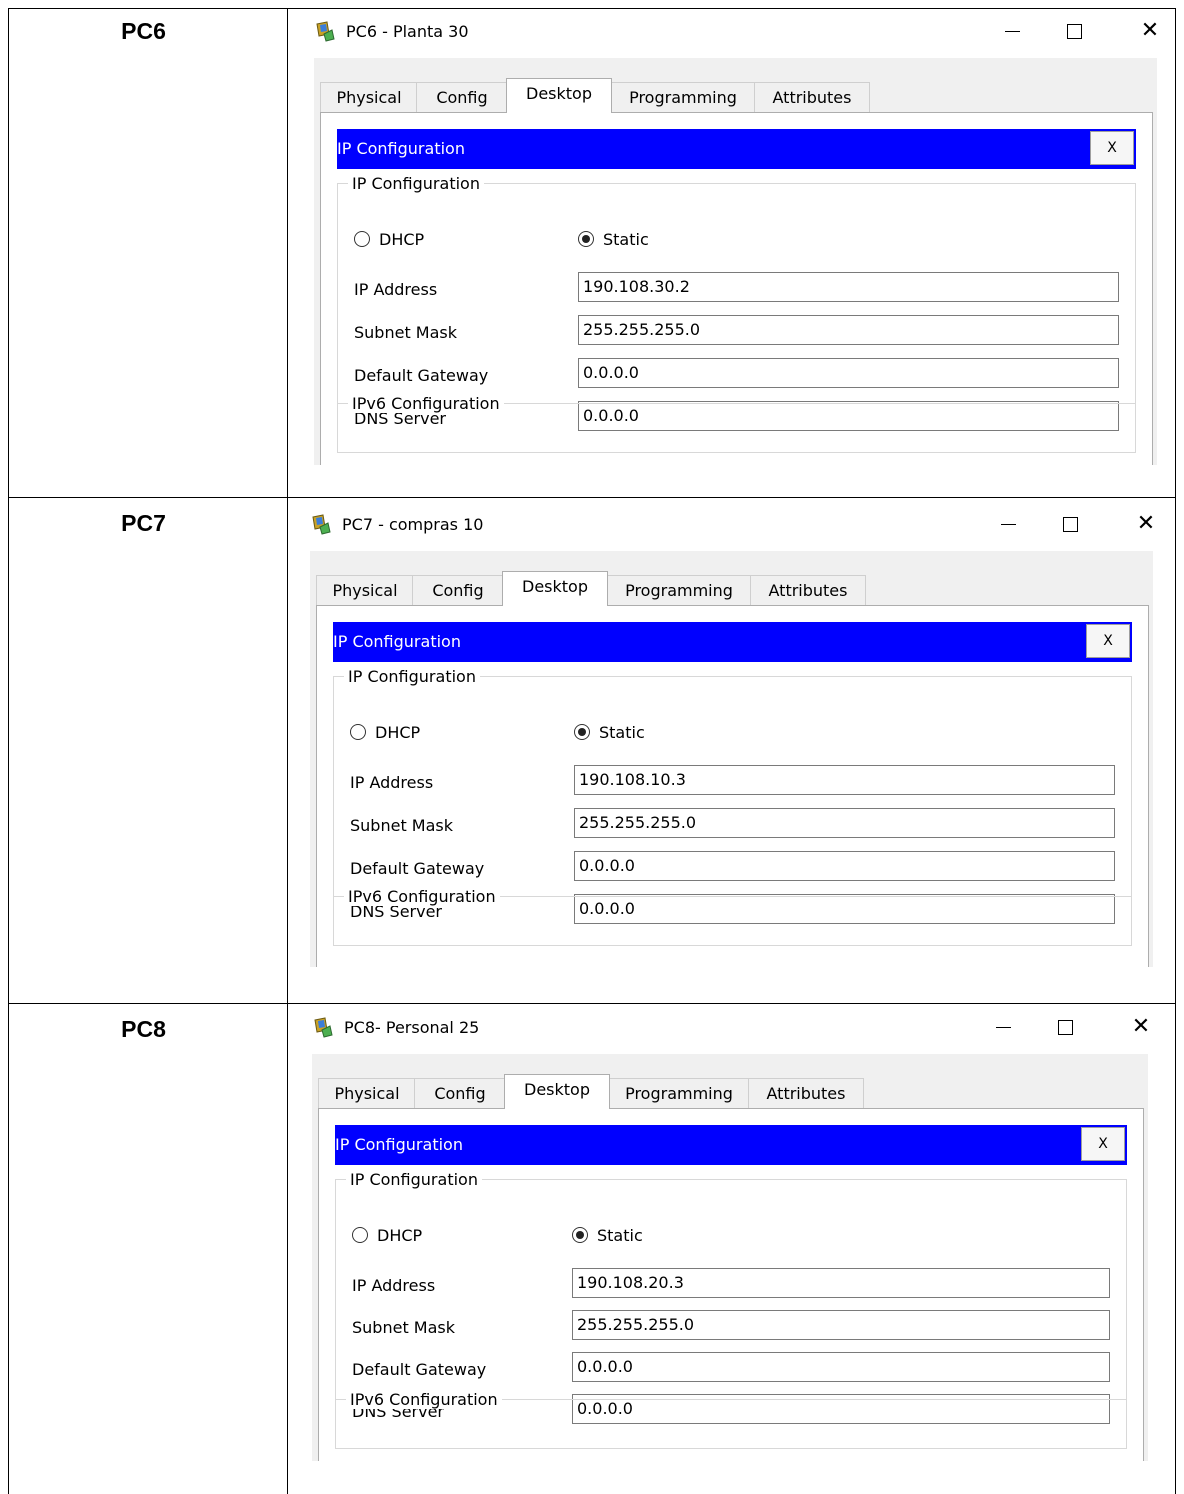 The width and height of the screenshot is (1184, 1494). Describe the element at coordinates (287, 751) in the screenshot. I see `table-column-divider` at that location.